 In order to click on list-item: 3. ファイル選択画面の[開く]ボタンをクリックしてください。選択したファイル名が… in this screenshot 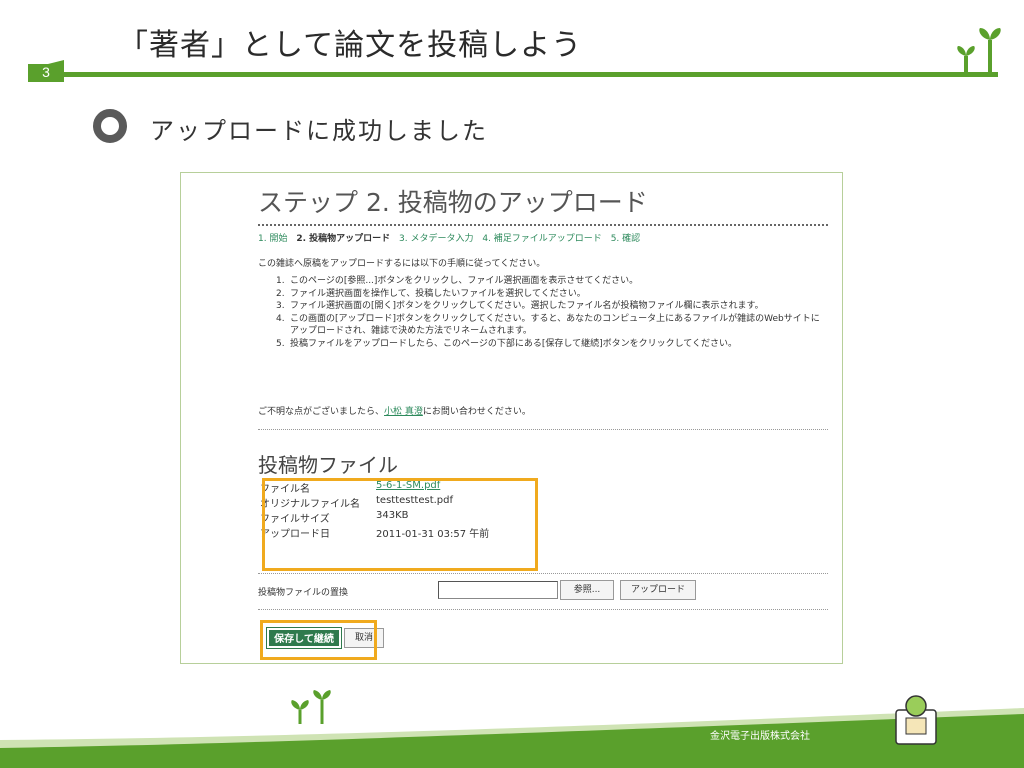, I will do `click(520, 306)`.